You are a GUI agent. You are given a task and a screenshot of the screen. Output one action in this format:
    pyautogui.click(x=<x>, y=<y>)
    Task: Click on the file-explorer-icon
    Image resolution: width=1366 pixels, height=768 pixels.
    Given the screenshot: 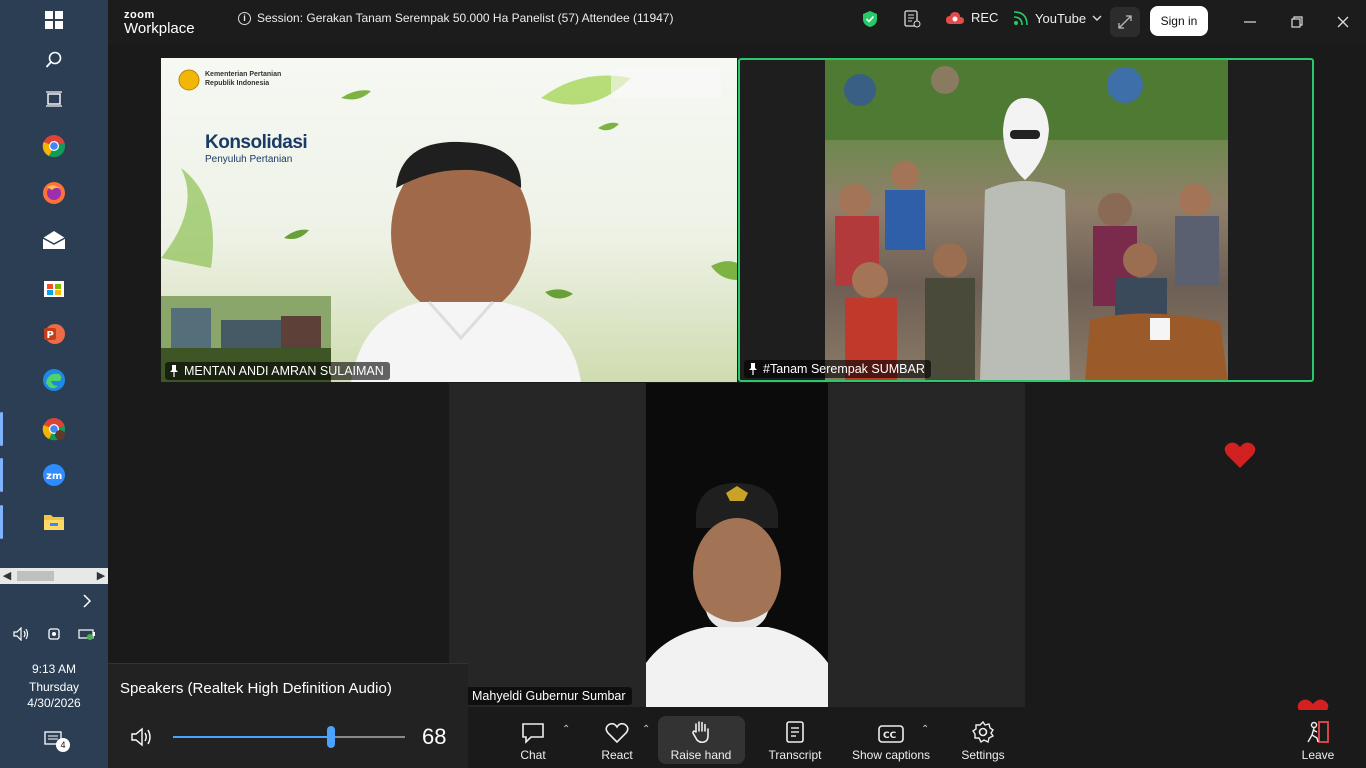 What is the action you would take?
    pyautogui.click(x=54, y=522)
    